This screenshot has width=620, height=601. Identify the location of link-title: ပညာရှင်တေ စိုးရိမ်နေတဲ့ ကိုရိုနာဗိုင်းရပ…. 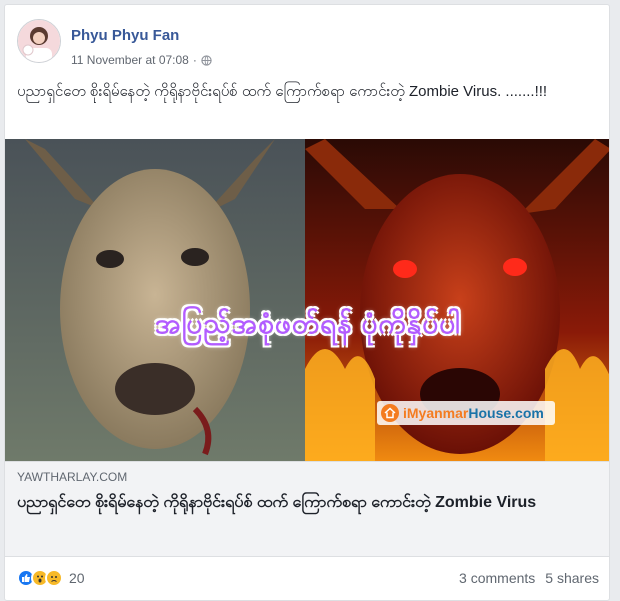
(307, 502).